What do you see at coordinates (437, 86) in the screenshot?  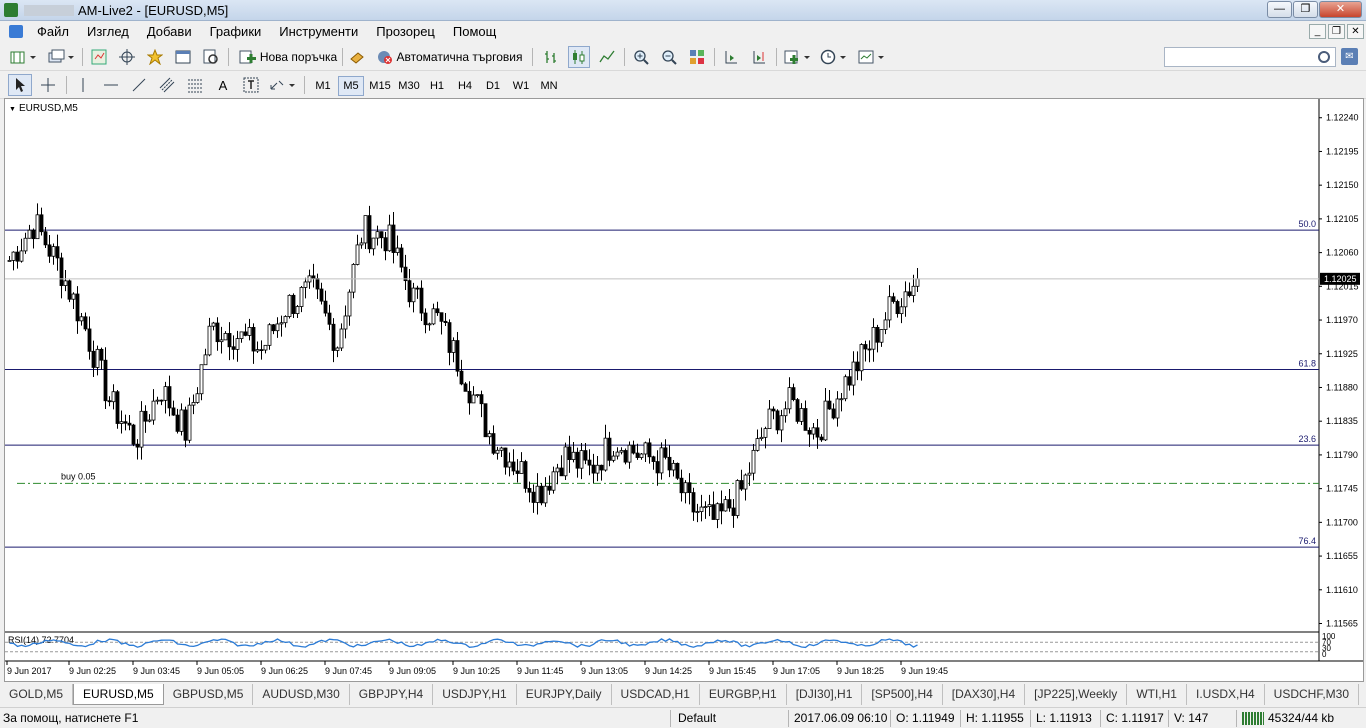 I see `timeframe-h1: H1` at bounding box center [437, 86].